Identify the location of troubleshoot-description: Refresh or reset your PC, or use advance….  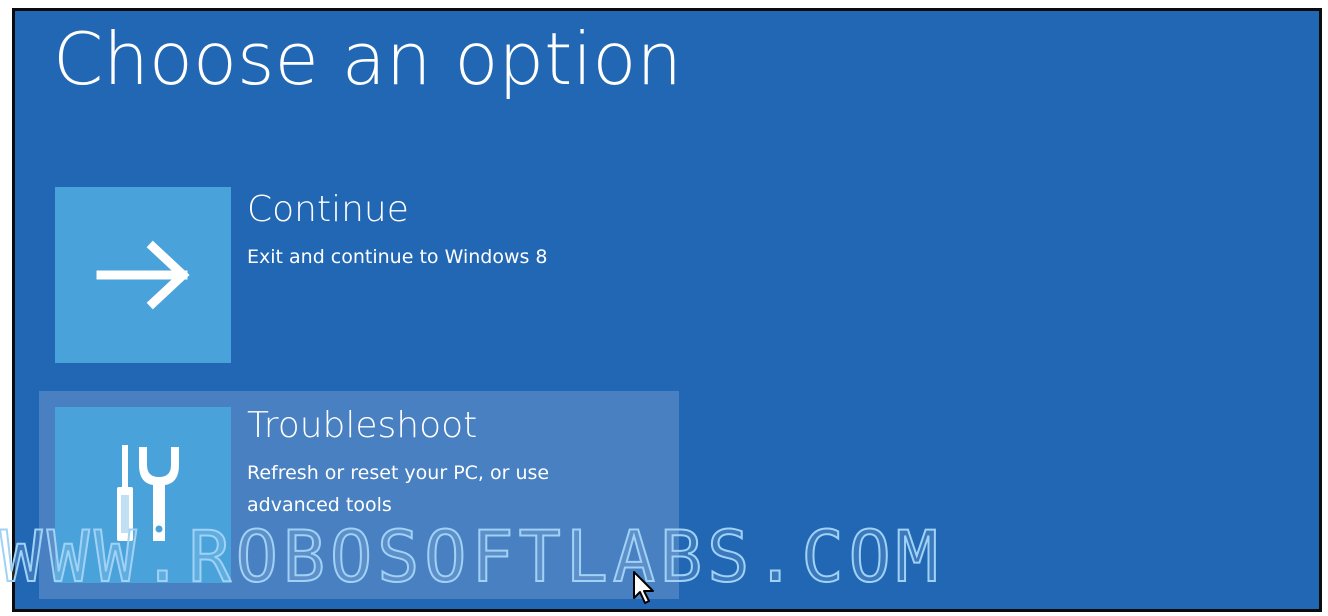
(398, 489).